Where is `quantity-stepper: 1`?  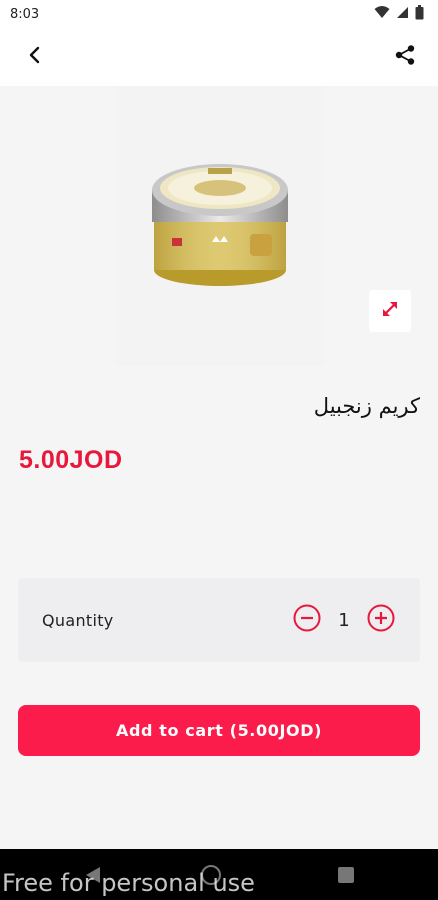 quantity-stepper: 1 is located at coordinates (344, 620).